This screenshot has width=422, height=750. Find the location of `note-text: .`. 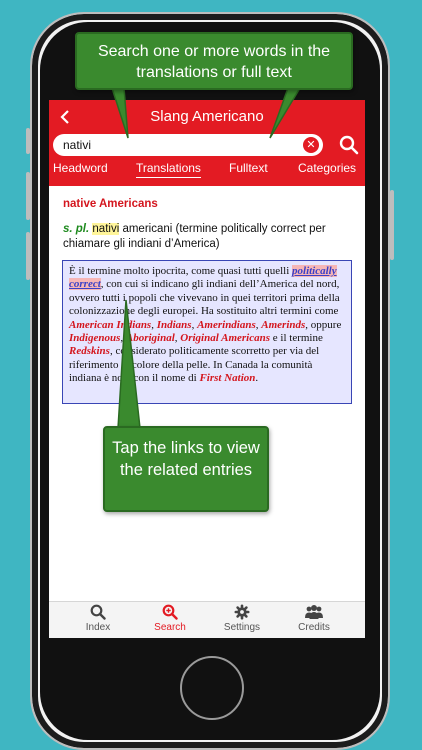

note-text: . is located at coordinates (257, 378).